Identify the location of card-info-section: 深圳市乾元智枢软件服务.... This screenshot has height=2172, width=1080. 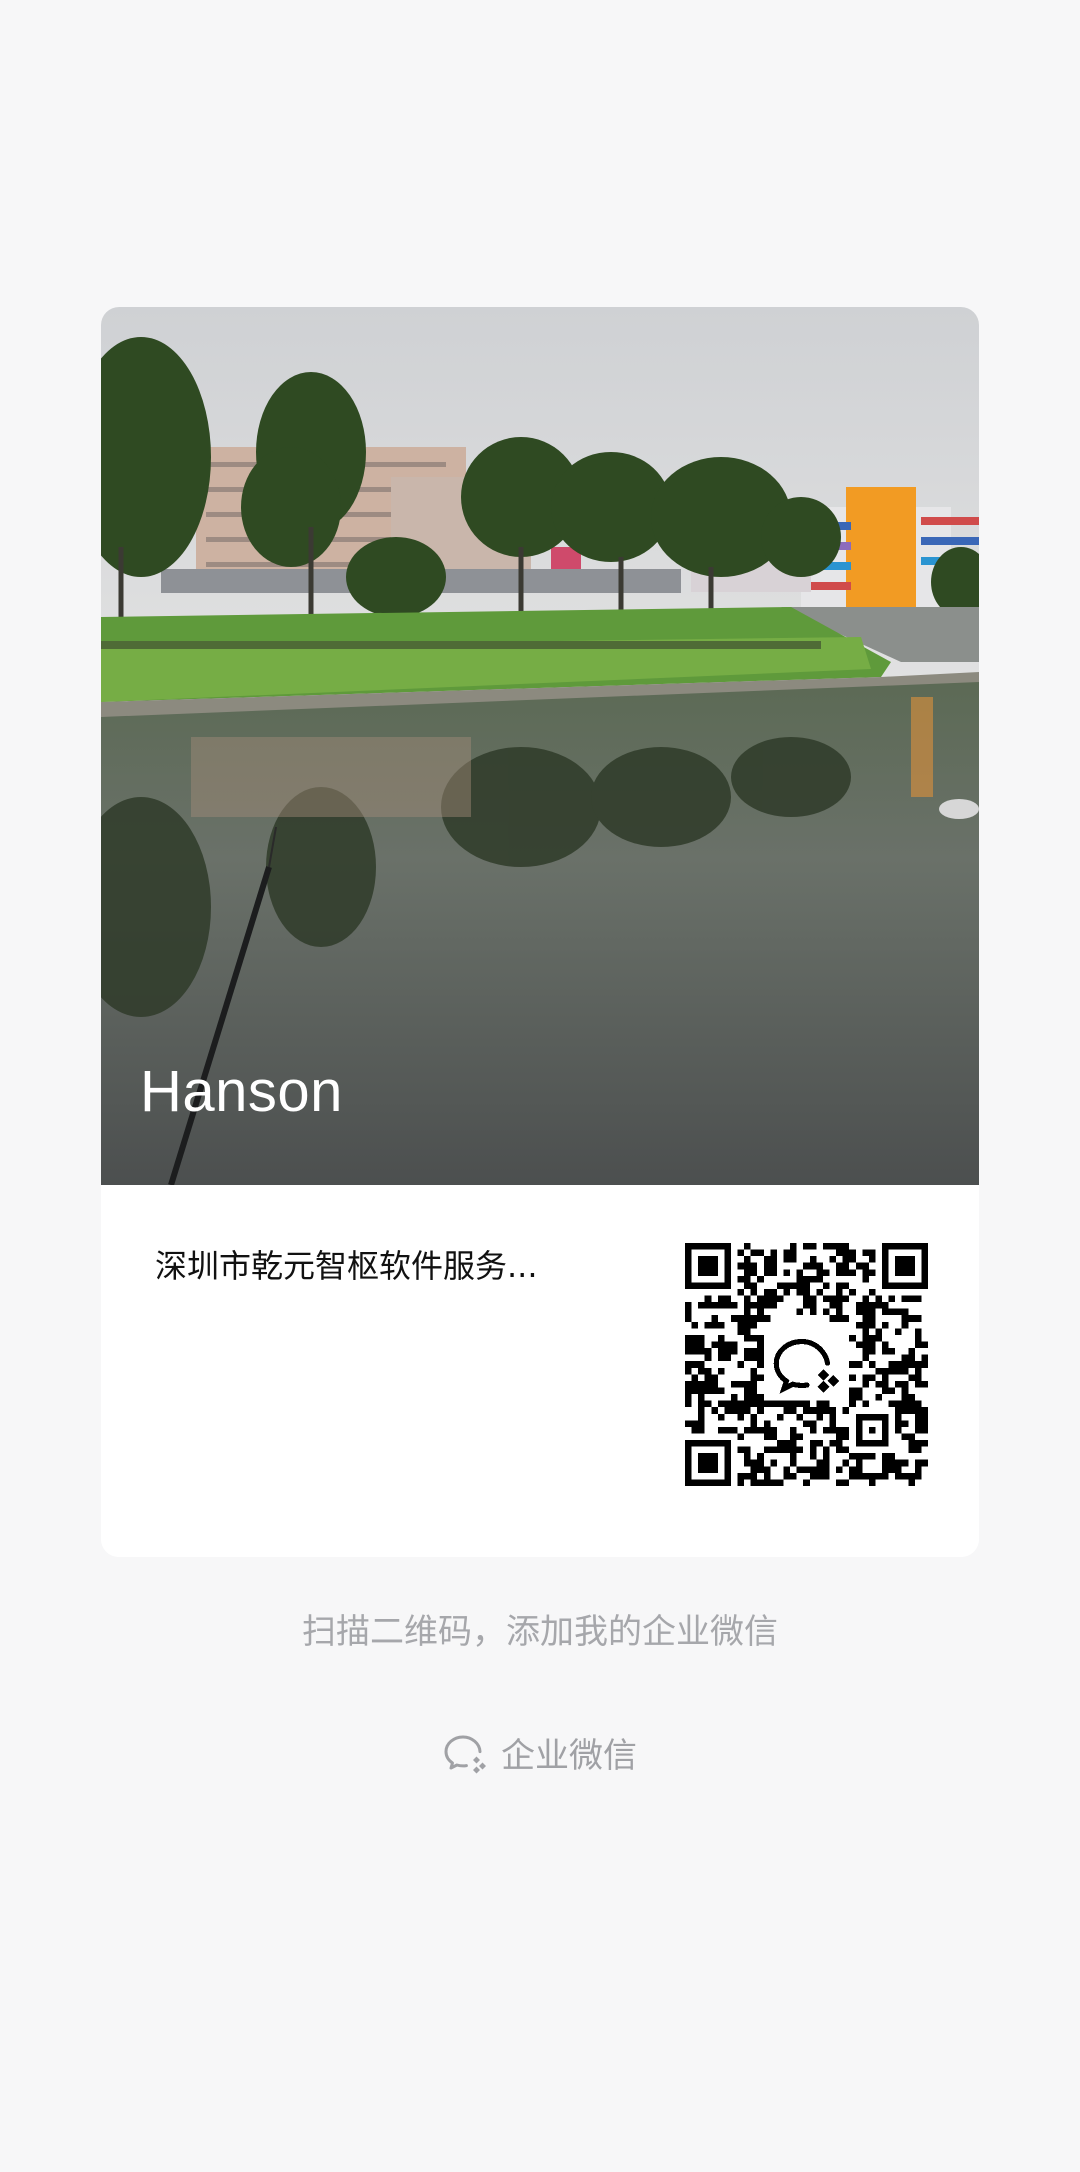
(540, 1371).